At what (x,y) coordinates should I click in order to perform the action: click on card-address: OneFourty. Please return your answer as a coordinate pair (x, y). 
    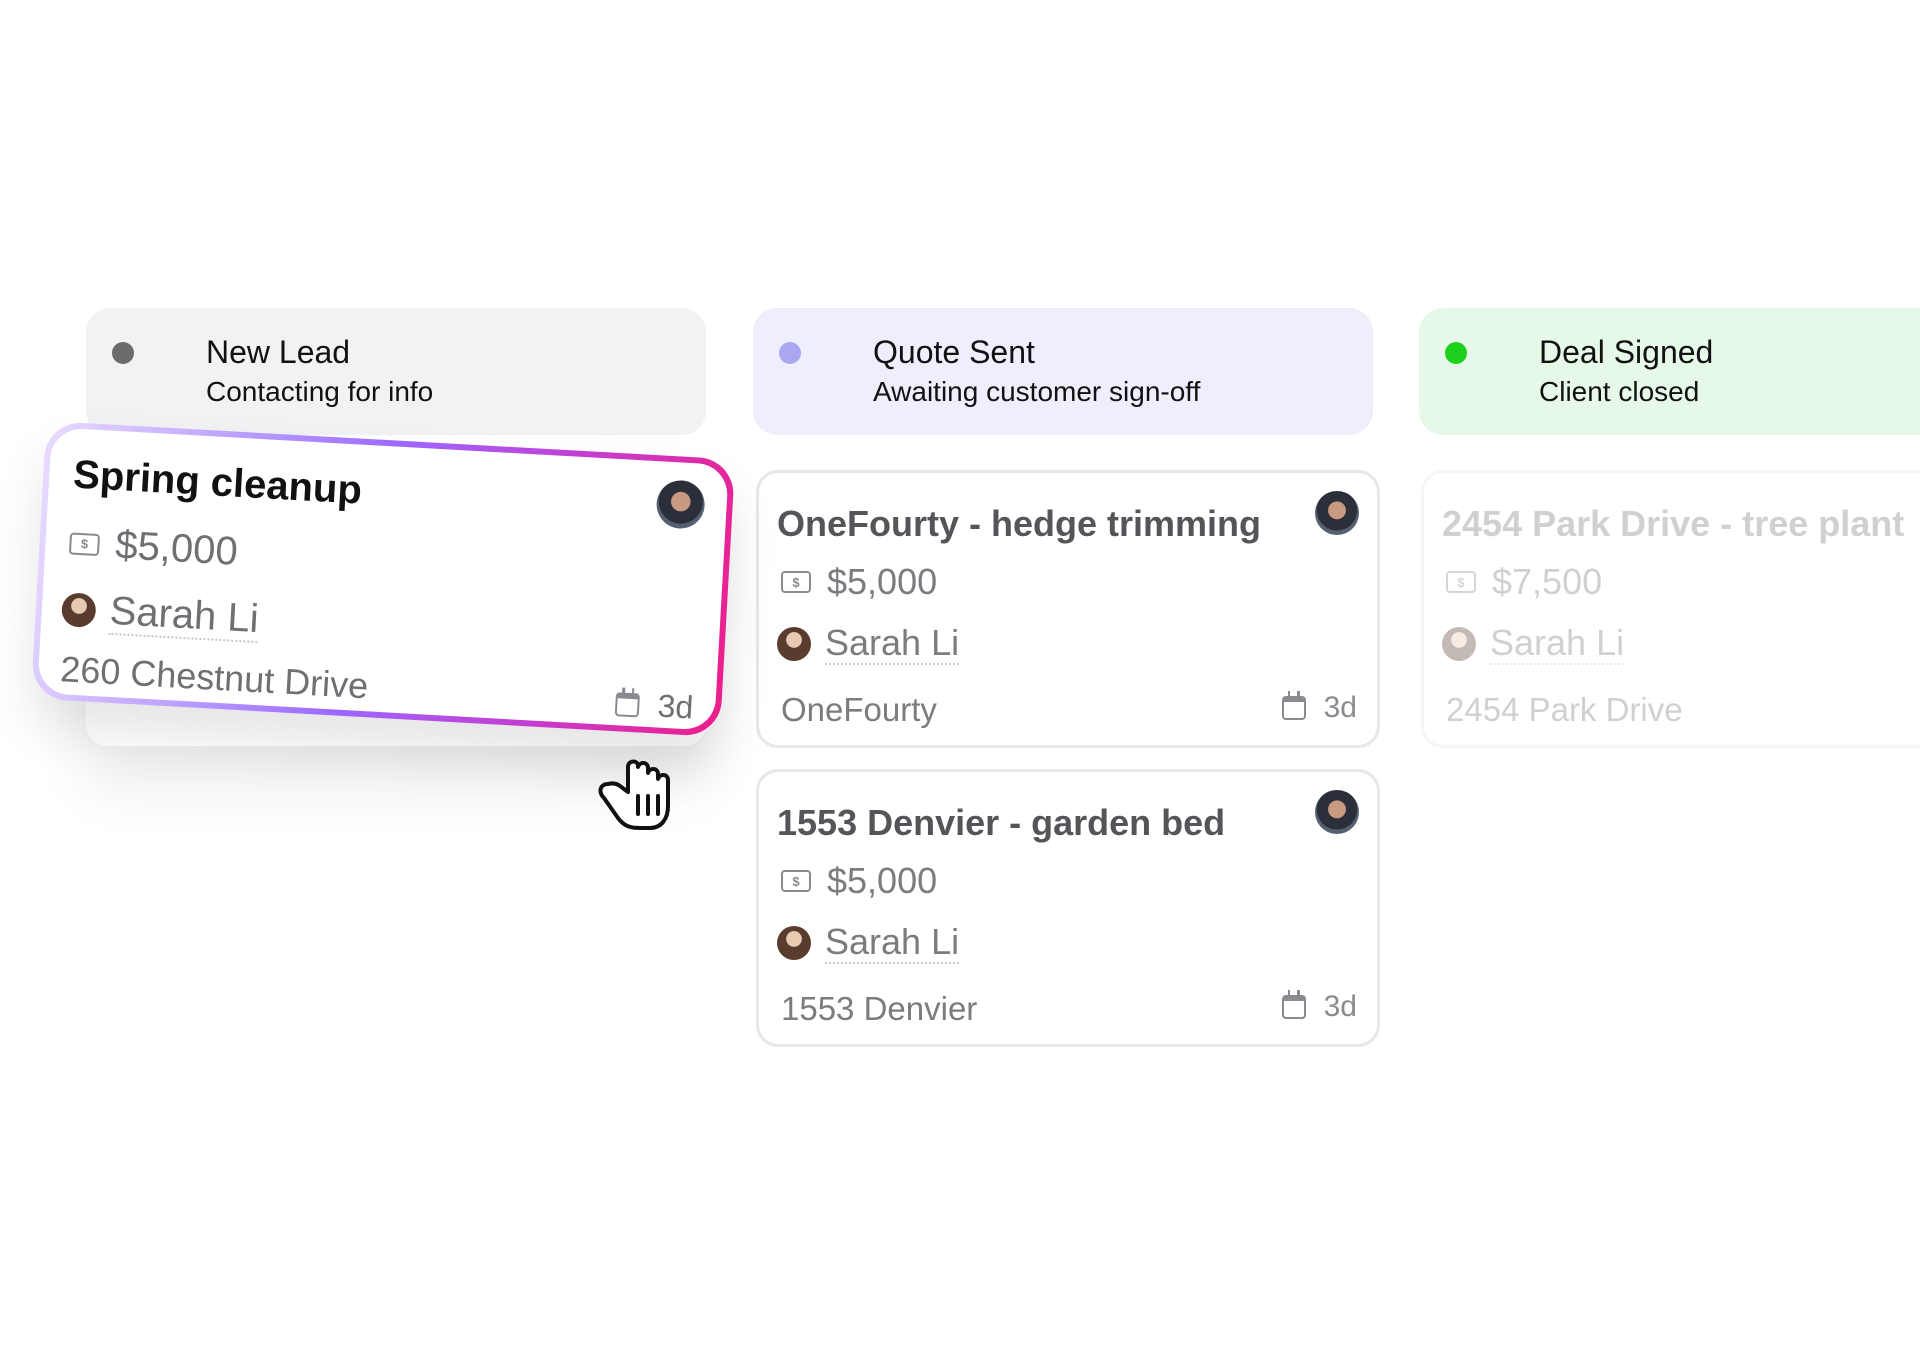
    Looking at the image, I should click on (859, 709).